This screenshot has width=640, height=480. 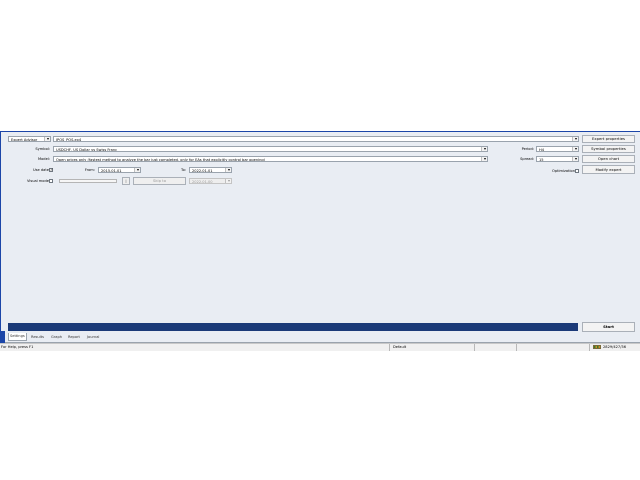 I want to click on tester-side-strip, so click(x=2, y=337).